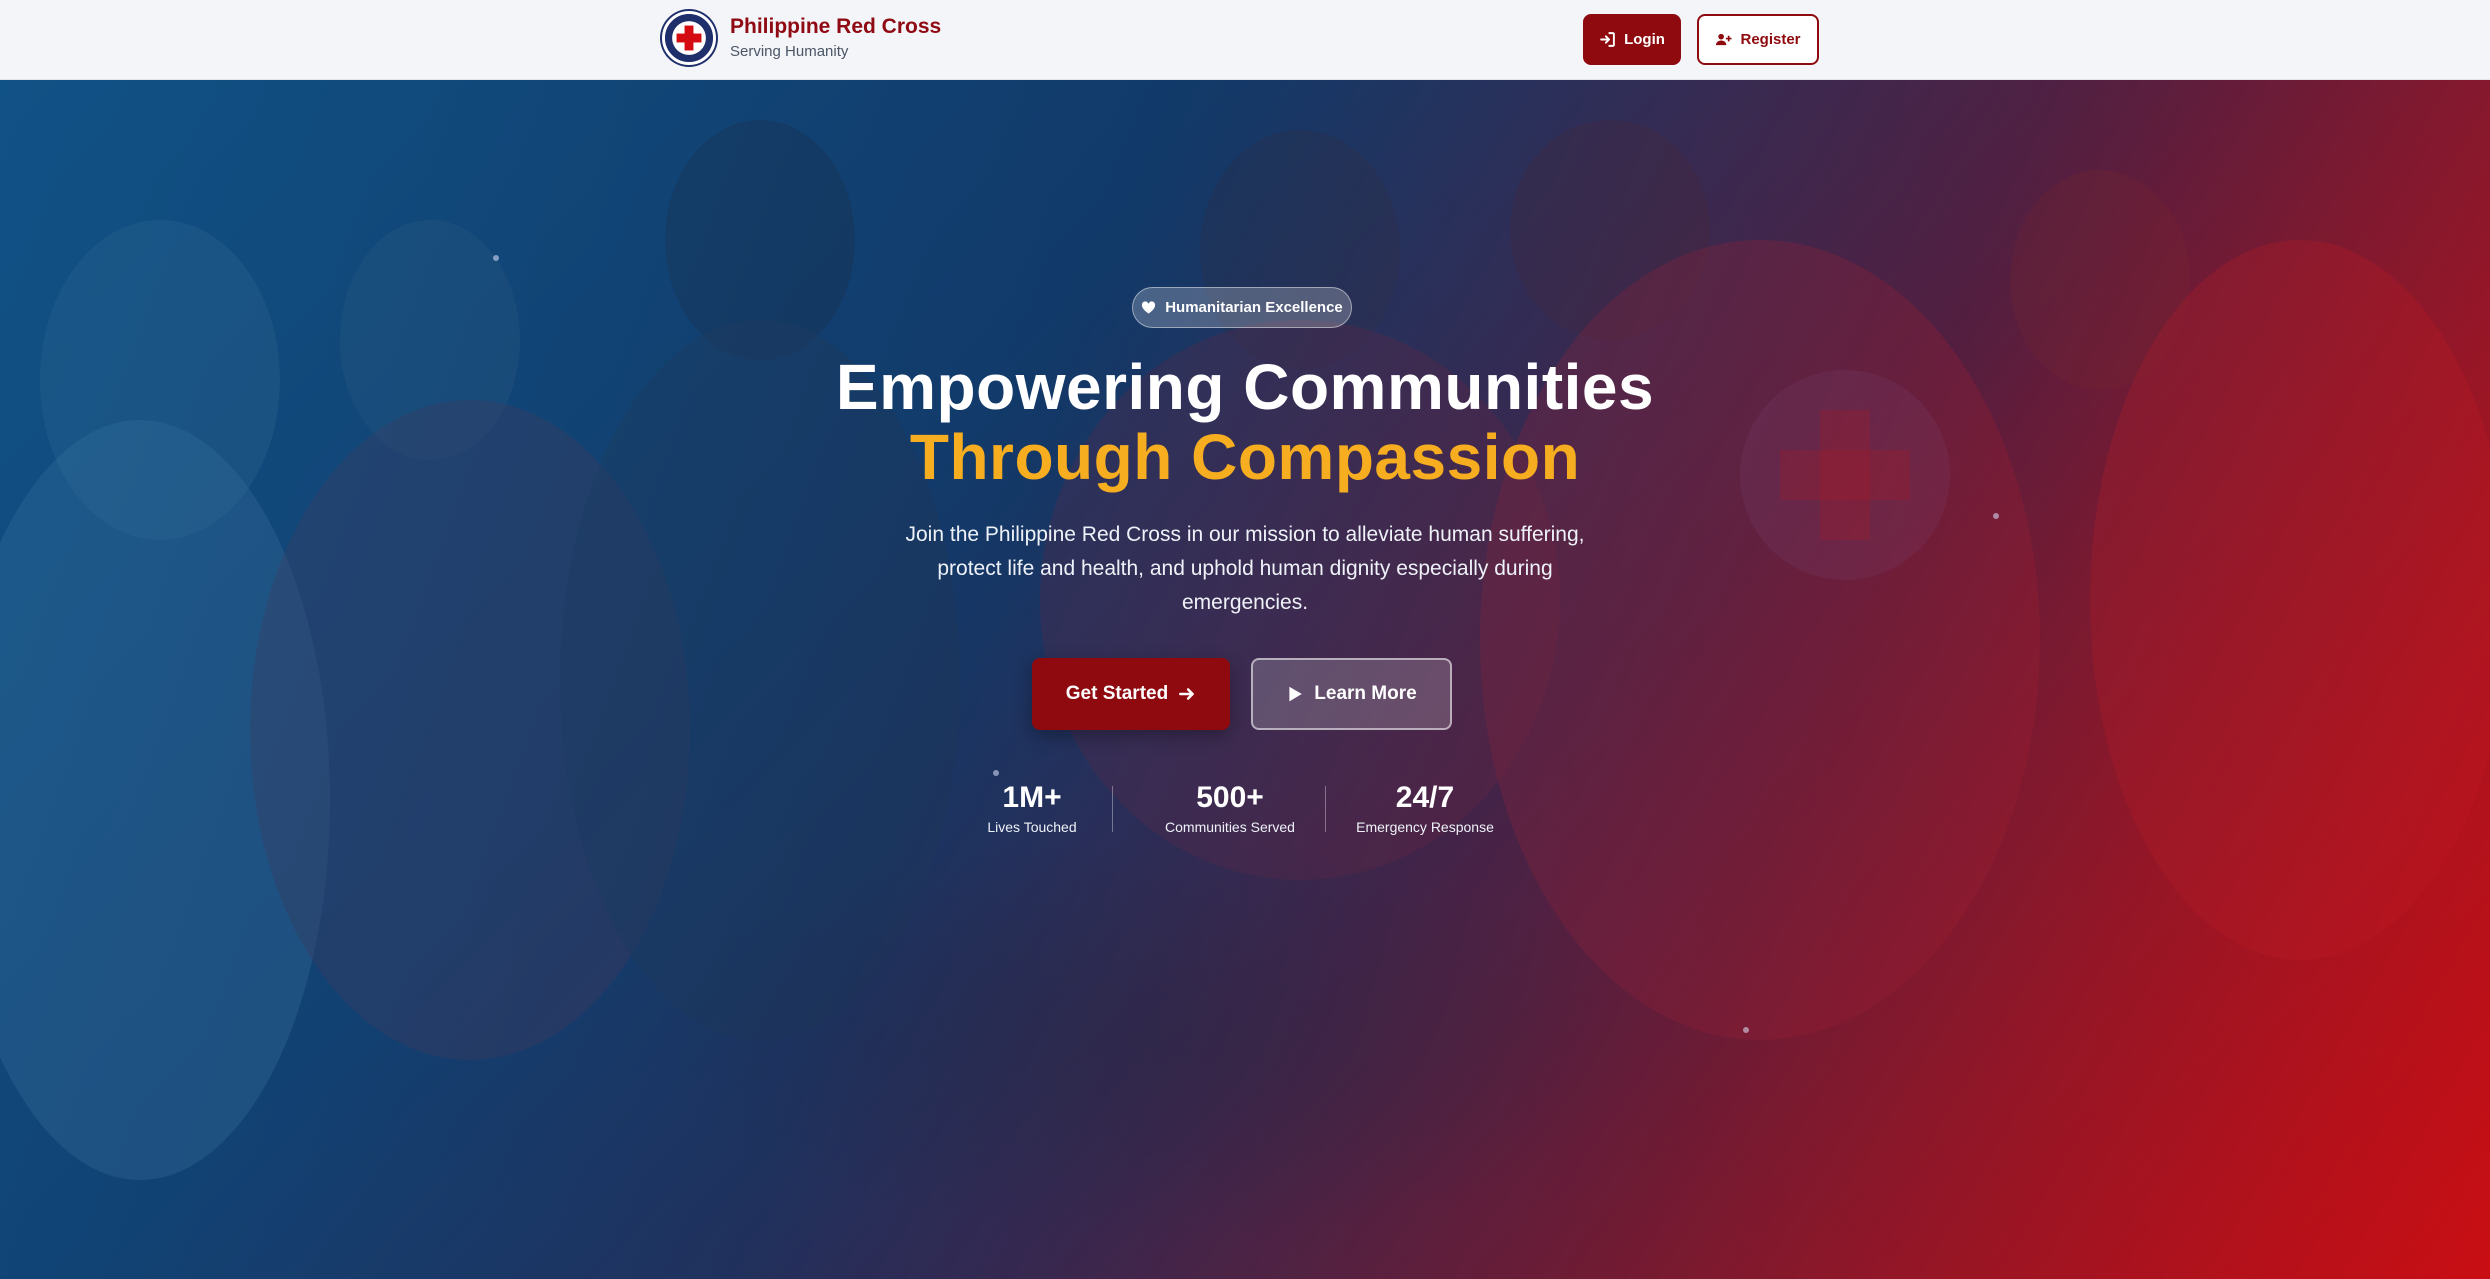  What do you see at coordinates (689, 38) in the screenshot?
I see `red-cross-logo-icon` at bounding box center [689, 38].